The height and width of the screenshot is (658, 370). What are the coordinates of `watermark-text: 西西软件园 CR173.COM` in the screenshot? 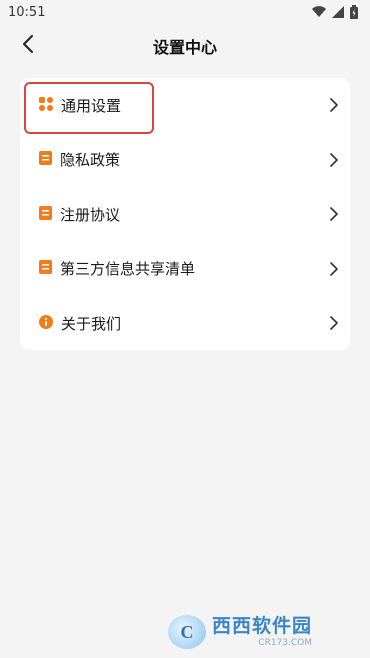 It's located at (262, 631).